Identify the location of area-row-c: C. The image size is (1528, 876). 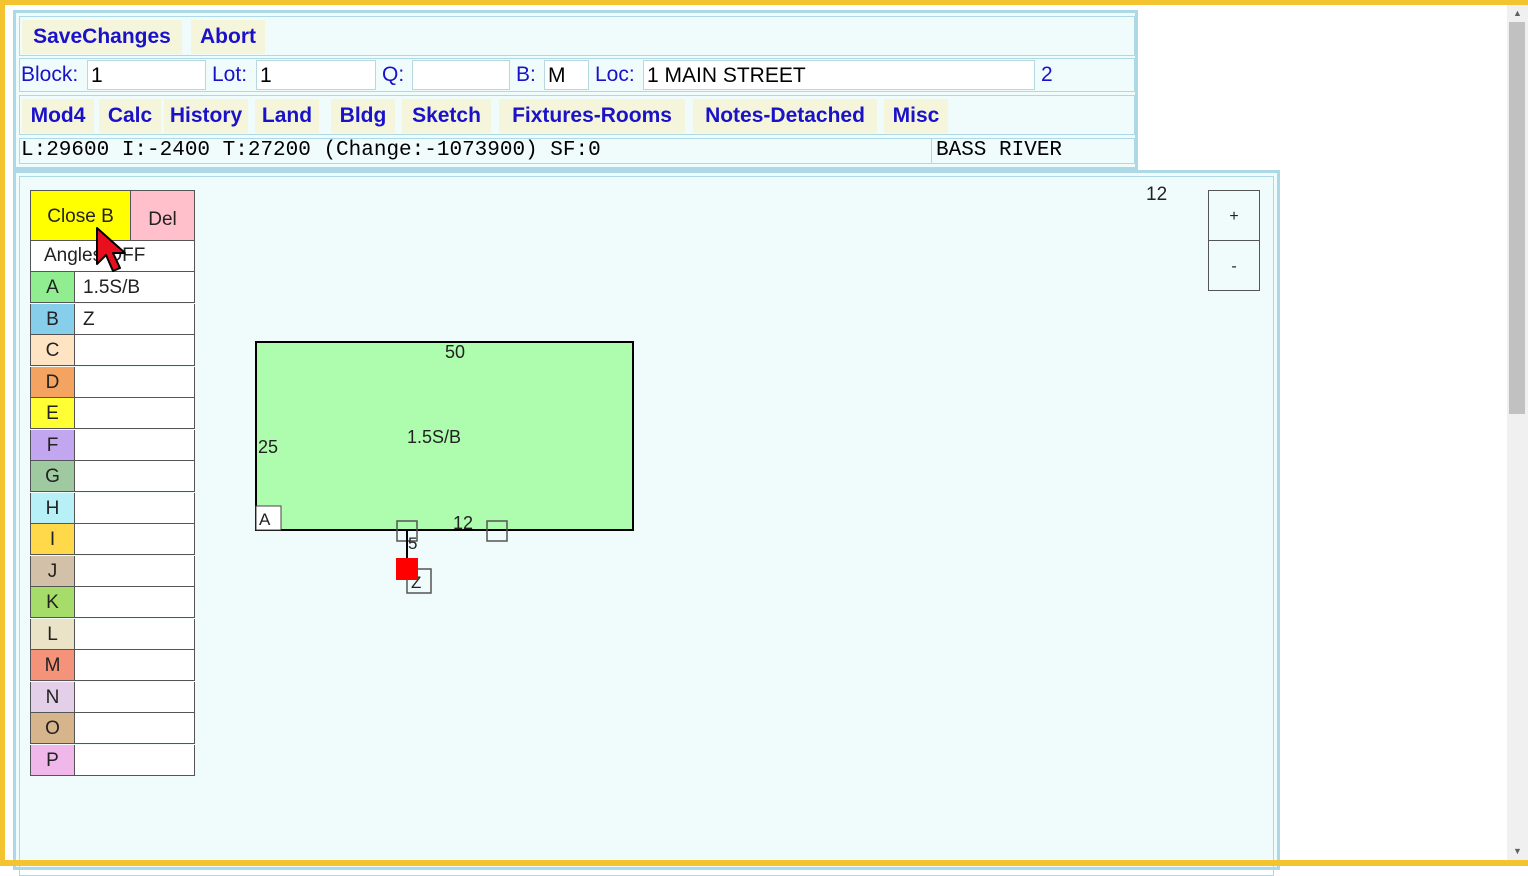
(112, 350).